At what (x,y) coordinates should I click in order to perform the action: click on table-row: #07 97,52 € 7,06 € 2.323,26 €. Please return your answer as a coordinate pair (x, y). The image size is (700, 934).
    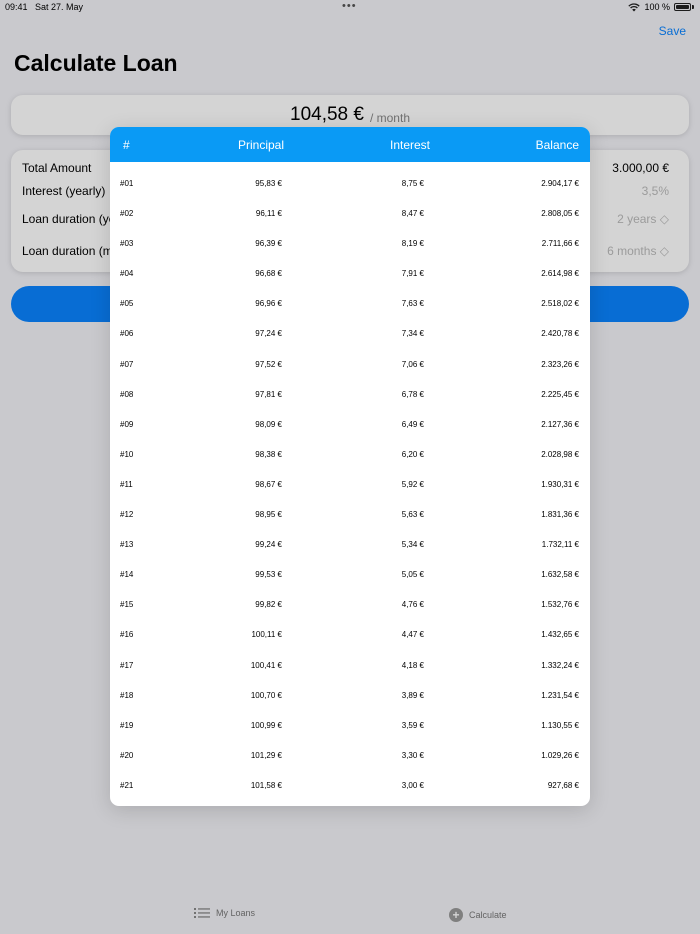
    Looking at the image, I should click on (350, 358).